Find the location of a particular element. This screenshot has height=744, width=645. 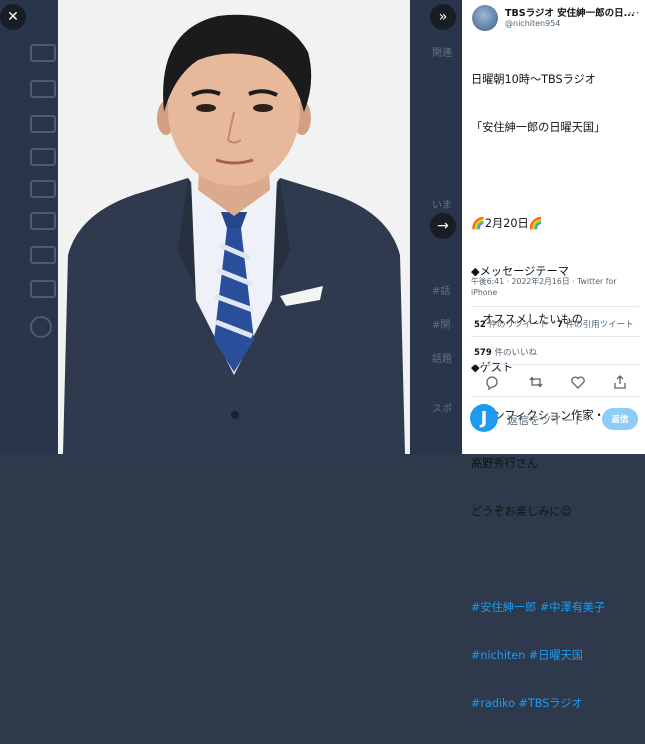

hashtag-icon is located at coordinates (43, 89).